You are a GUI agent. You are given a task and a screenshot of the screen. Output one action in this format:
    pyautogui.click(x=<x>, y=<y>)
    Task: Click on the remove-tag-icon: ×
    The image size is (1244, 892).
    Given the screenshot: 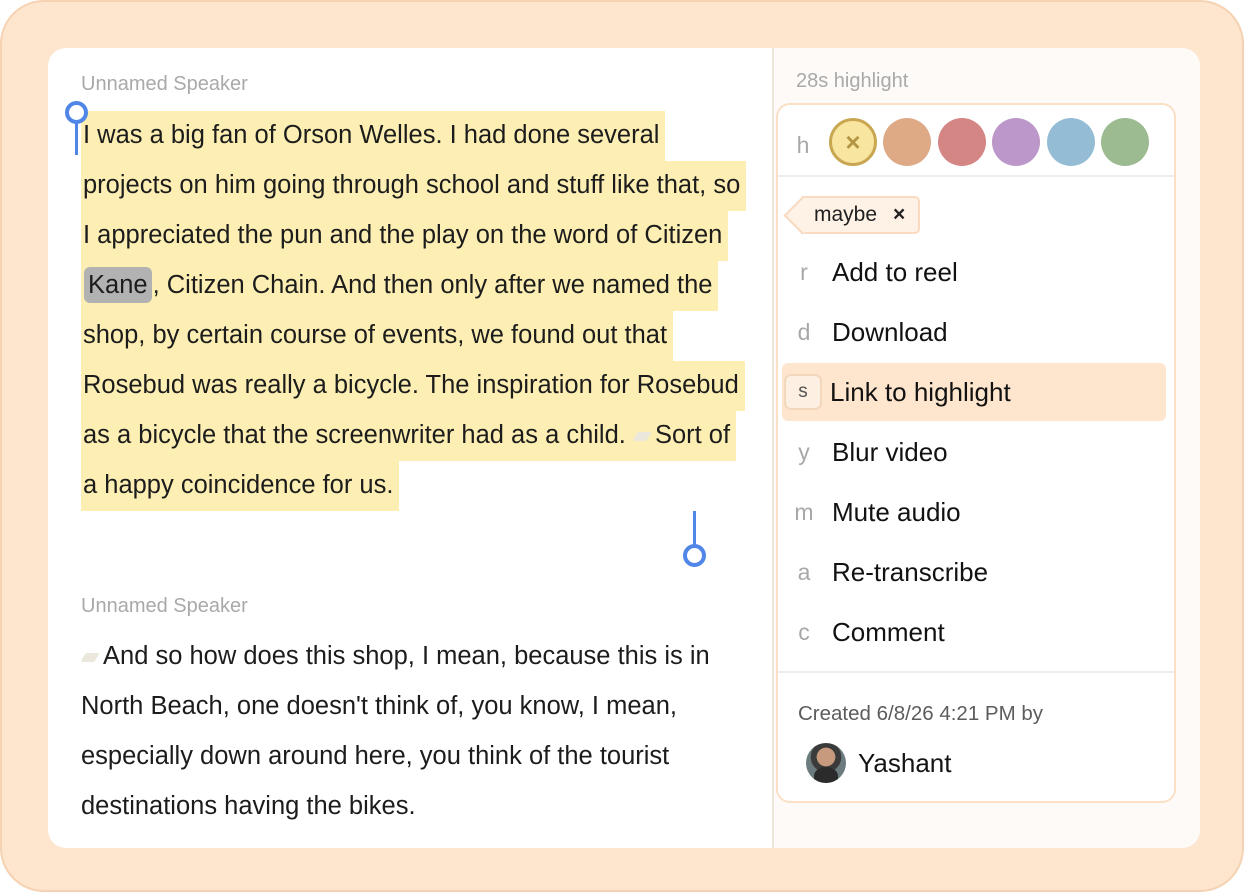 What is the action you would take?
    pyautogui.click(x=899, y=215)
    